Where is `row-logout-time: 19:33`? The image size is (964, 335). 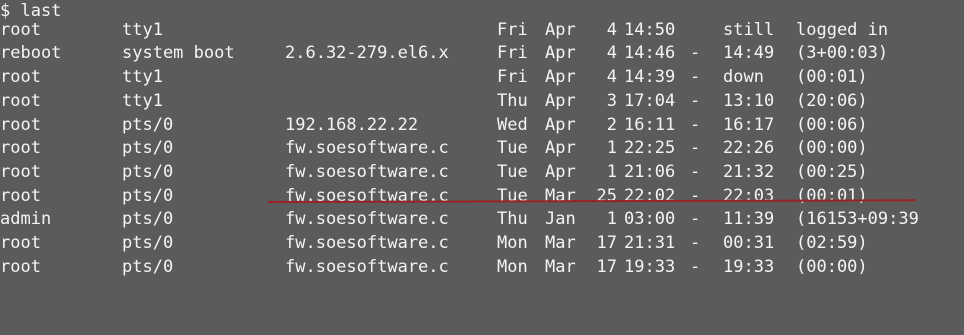 row-logout-time: 19:33 is located at coordinates (749, 267).